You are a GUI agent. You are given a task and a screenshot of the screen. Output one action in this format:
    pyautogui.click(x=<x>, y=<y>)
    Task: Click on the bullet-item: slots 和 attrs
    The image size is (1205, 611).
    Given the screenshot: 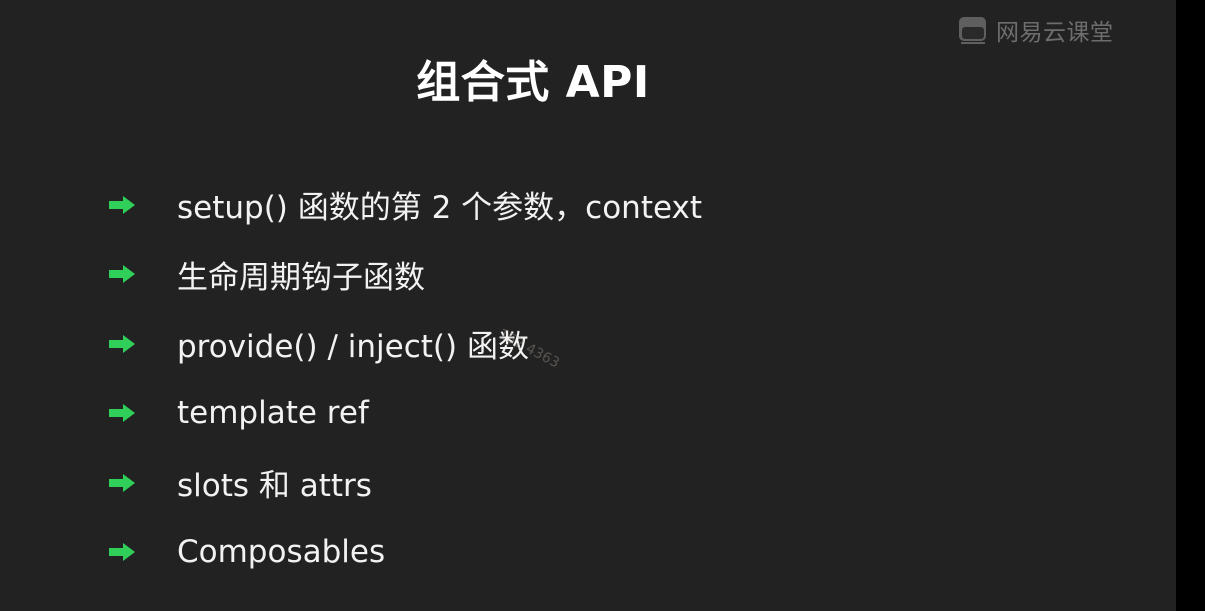 What is the action you would take?
    pyautogui.click(x=405, y=483)
    